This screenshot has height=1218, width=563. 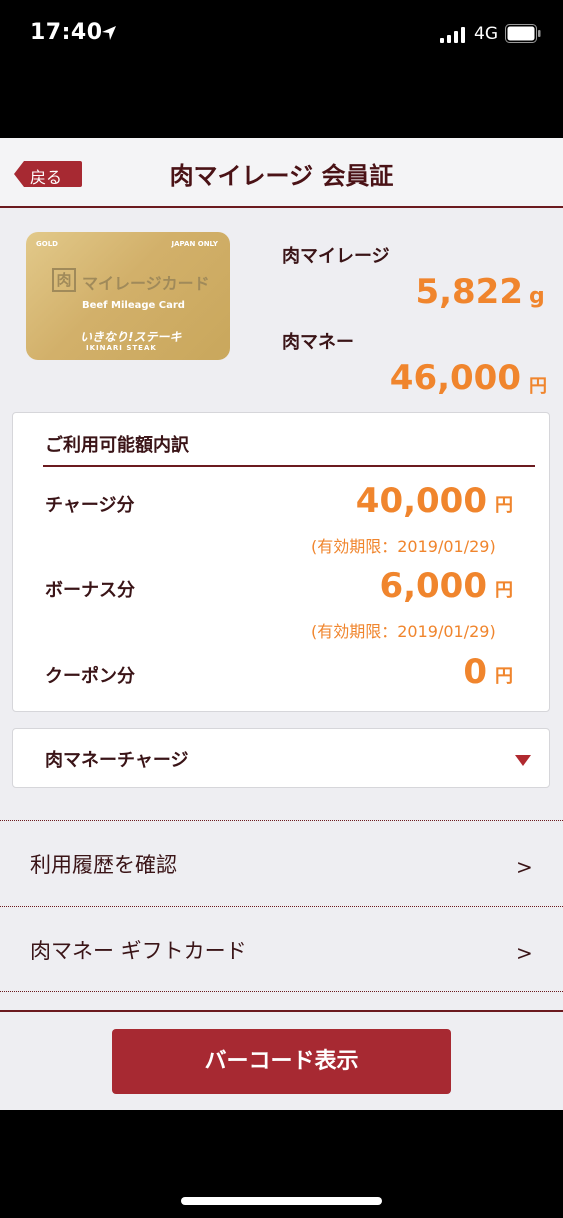 I want to click on barcode-area: バーコード表示, so click(x=281, y=1060).